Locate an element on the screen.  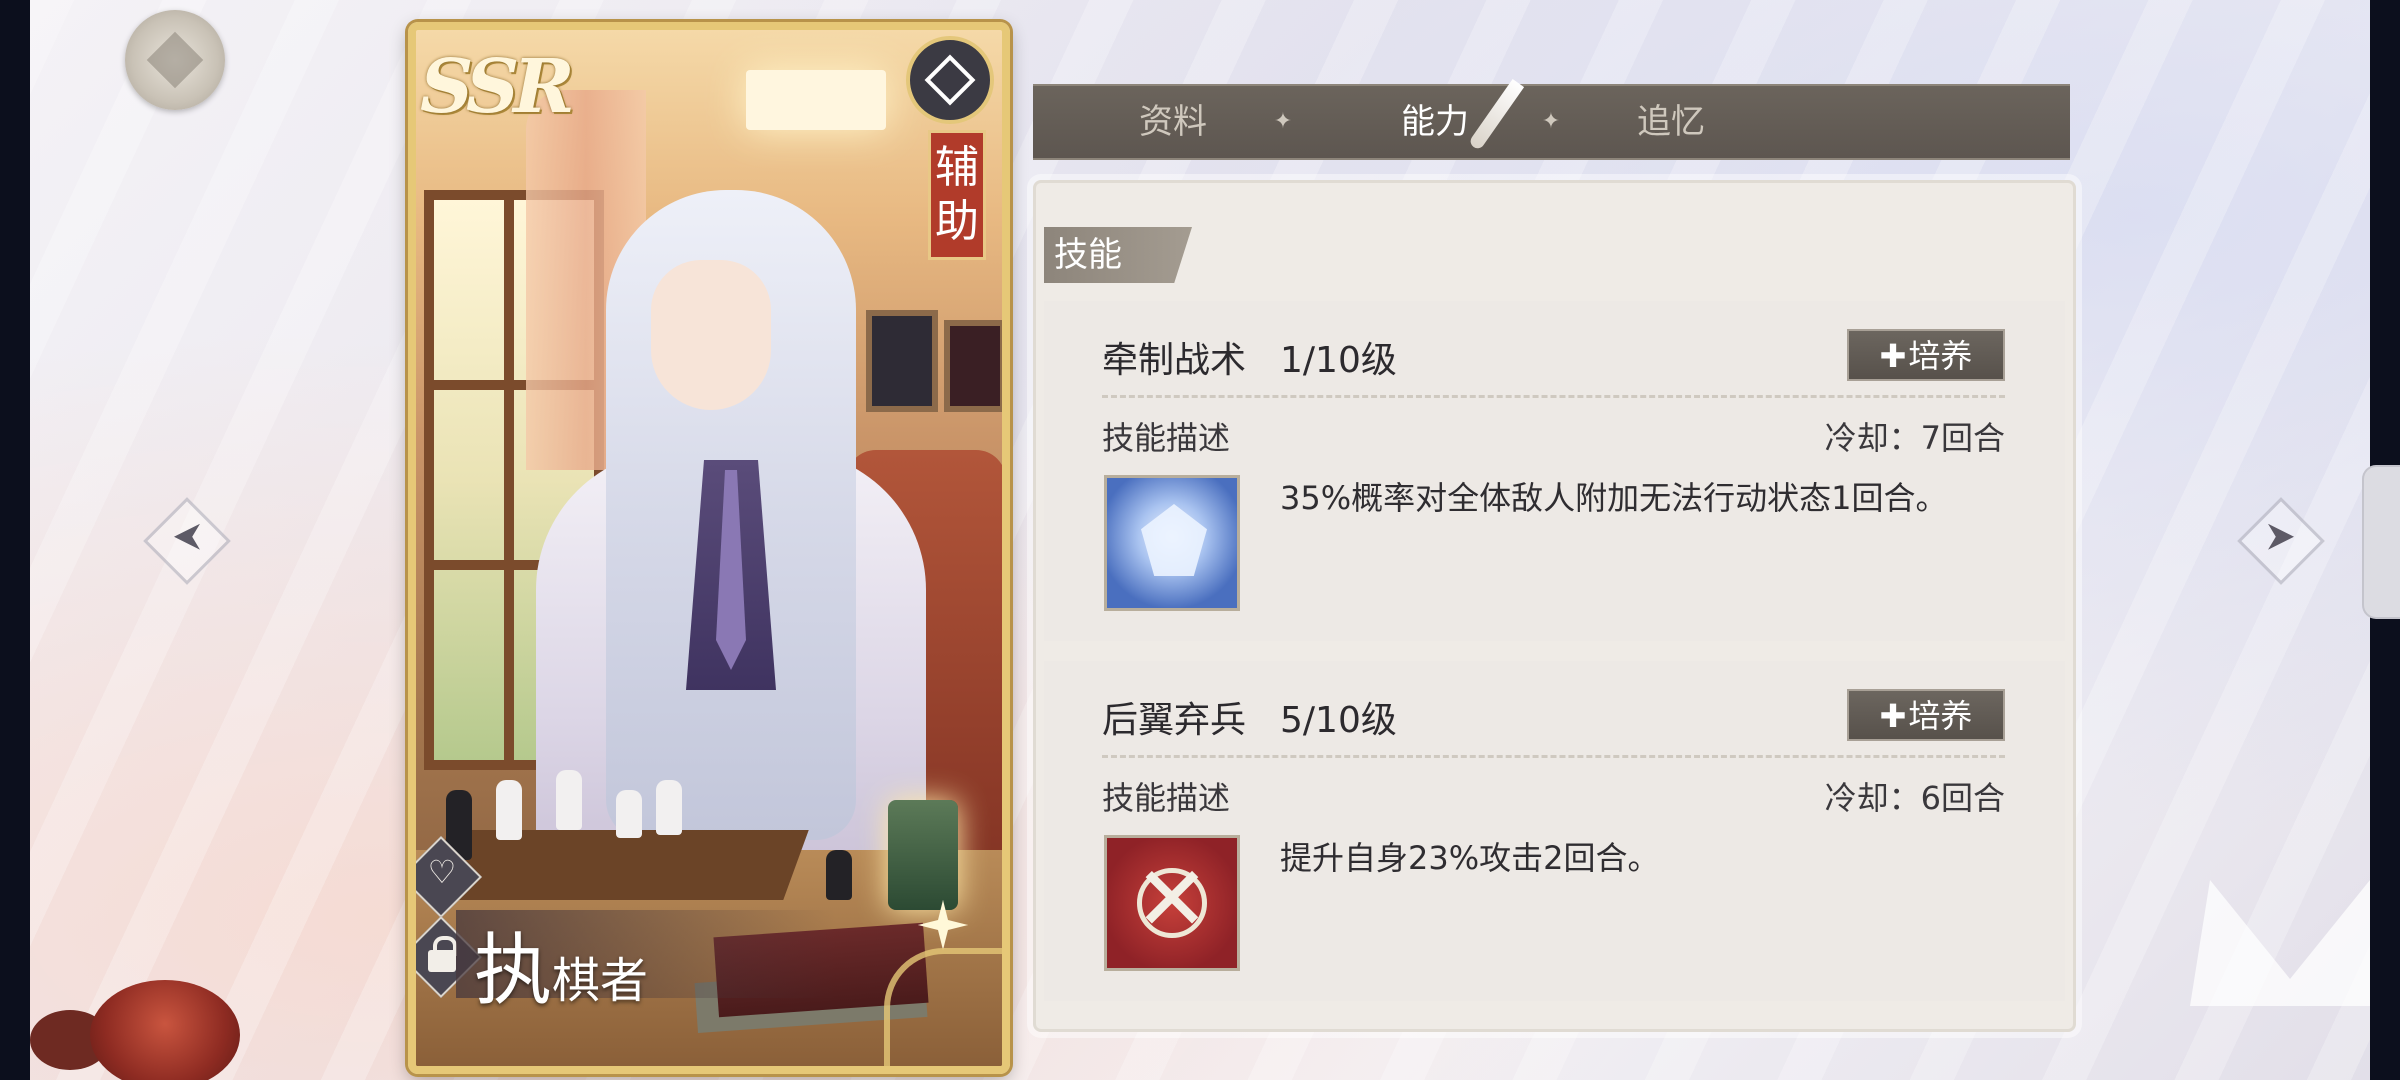
skill-cooldown: 冷却：6回合 is located at coordinates (1914, 798).